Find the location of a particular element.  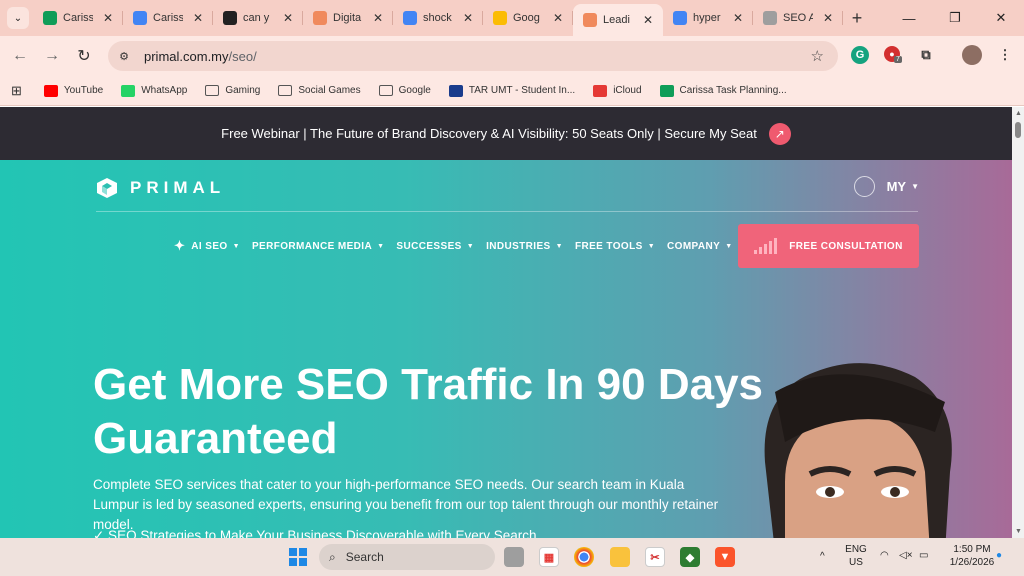

site-info-icon: ⚙ is located at coordinates (124, 56).